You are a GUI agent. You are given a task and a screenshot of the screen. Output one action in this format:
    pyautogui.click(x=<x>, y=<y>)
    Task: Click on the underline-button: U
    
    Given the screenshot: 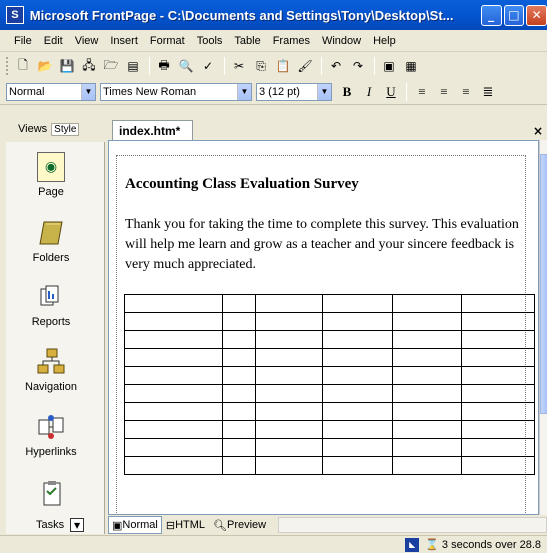 What is the action you would take?
    pyautogui.click(x=391, y=92)
    